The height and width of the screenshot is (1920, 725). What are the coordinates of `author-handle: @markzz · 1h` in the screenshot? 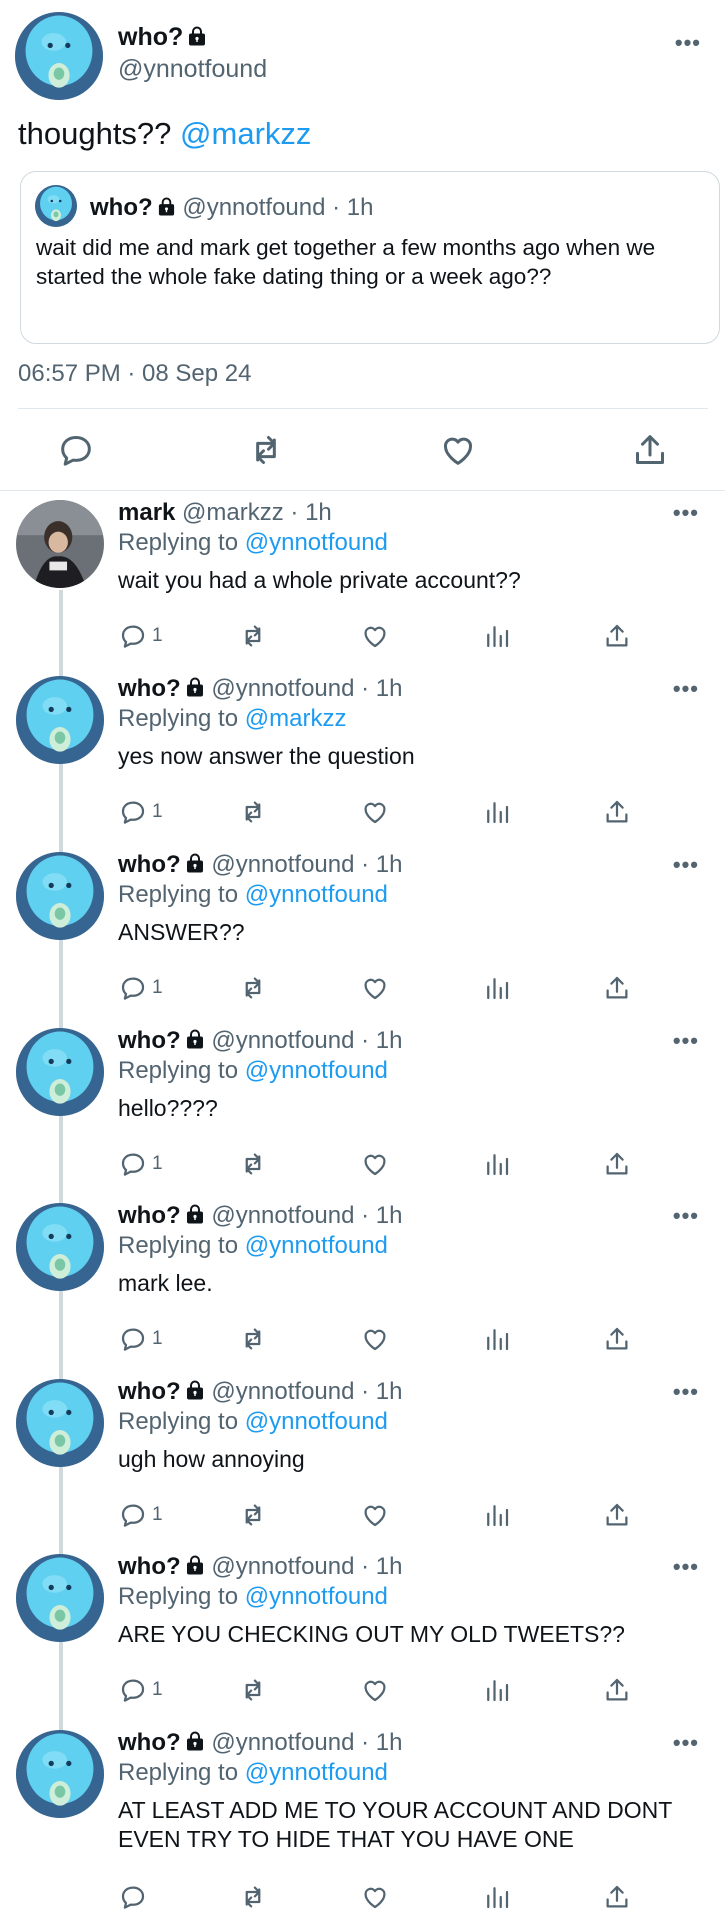 It's located at (257, 512).